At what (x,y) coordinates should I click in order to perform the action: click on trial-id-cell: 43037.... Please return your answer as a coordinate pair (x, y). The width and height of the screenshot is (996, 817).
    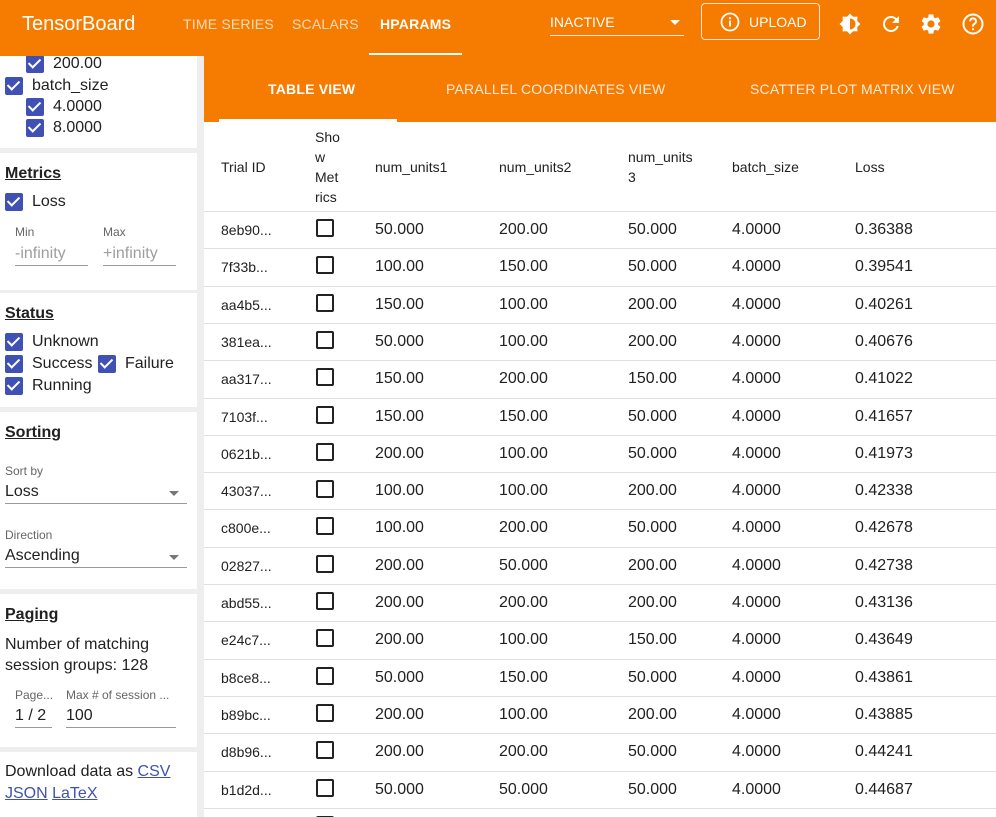
    Looking at the image, I should click on (246, 491).